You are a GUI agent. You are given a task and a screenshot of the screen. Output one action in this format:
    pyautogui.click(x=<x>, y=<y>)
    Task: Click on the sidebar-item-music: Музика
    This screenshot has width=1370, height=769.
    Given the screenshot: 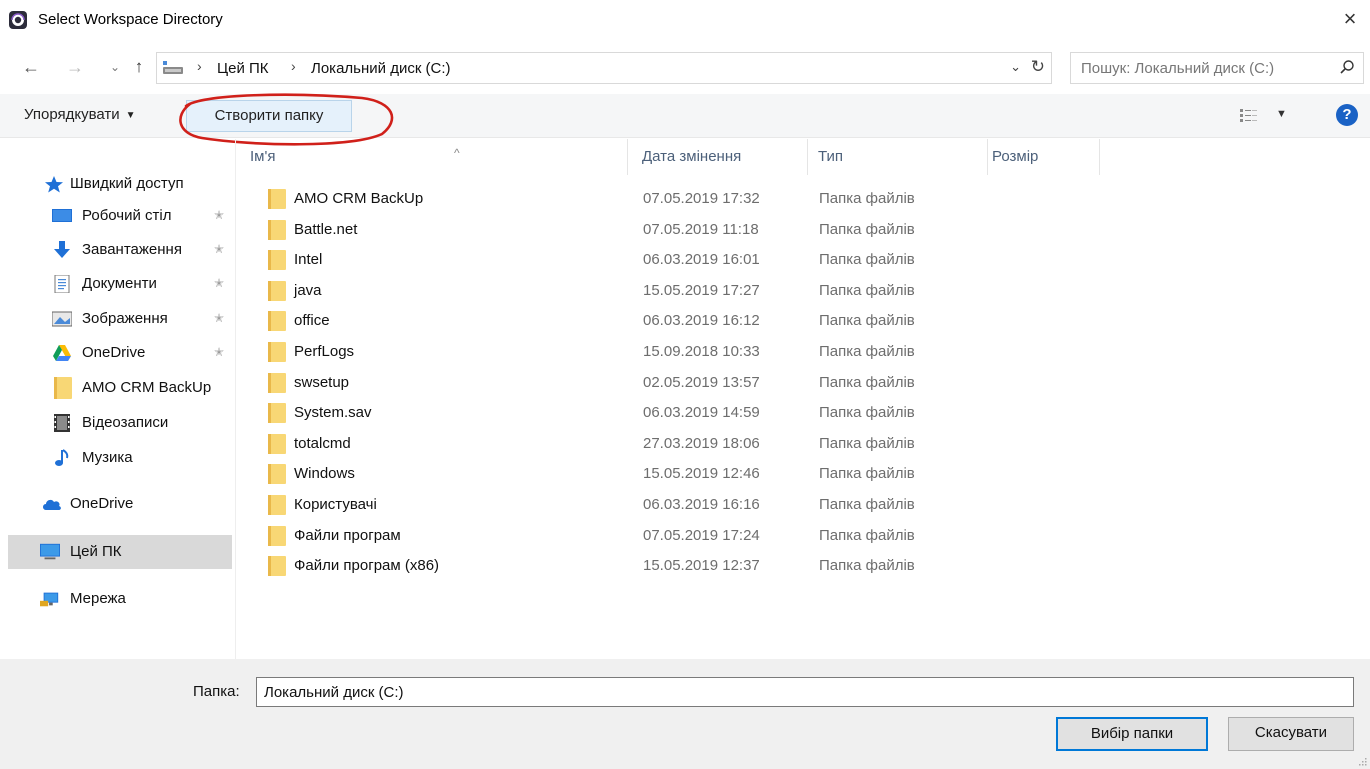 What is the action you would take?
    pyautogui.click(x=120, y=458)
    